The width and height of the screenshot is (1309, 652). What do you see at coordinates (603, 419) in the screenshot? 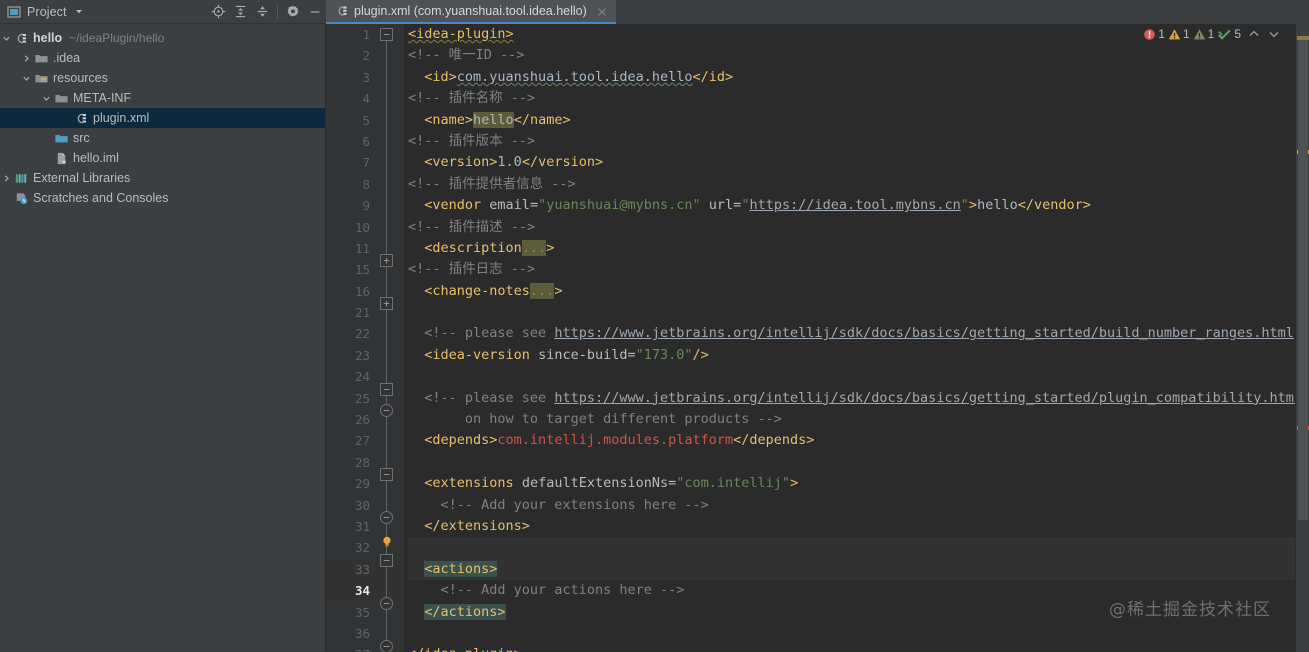
I see `comment: on how to target different products -->` at bounding box center [603, 419].